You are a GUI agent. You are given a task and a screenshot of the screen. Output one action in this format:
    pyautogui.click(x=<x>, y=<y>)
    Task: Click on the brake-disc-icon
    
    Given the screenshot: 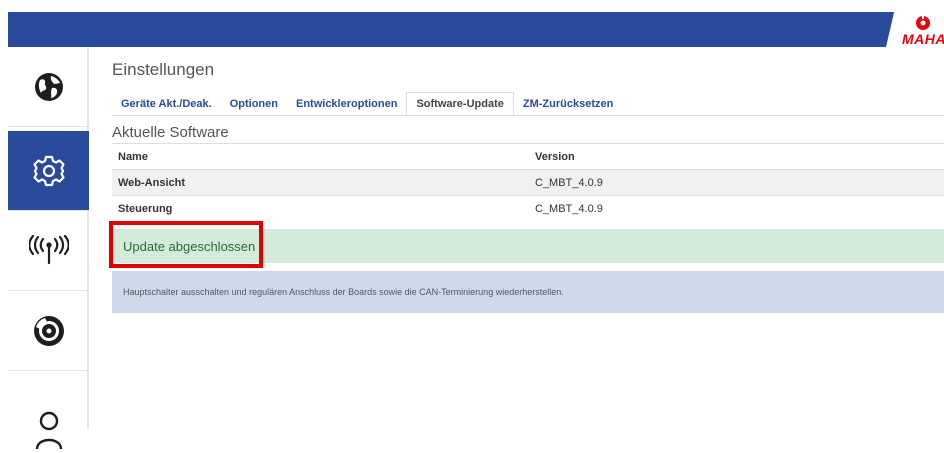 What is the action you would take?
    pyautogui.click(x=48, y=330)
    